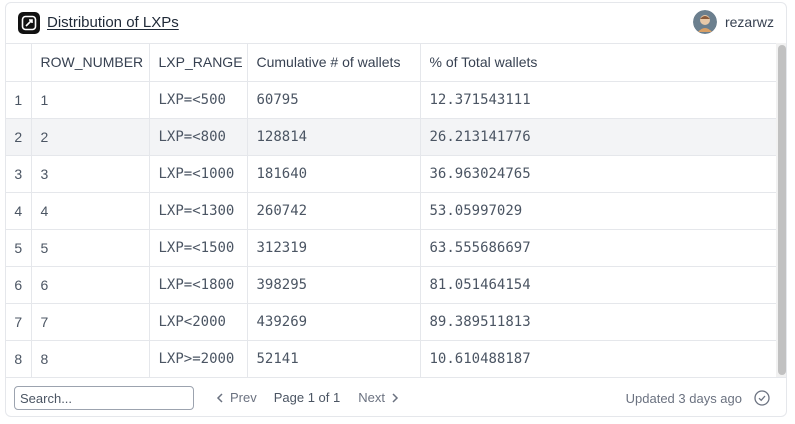  What do you see at coordinates (334, 137) in the screenshot?
I see `cumulative-wallets-cell: 128814` at bounding box center [334, 137].